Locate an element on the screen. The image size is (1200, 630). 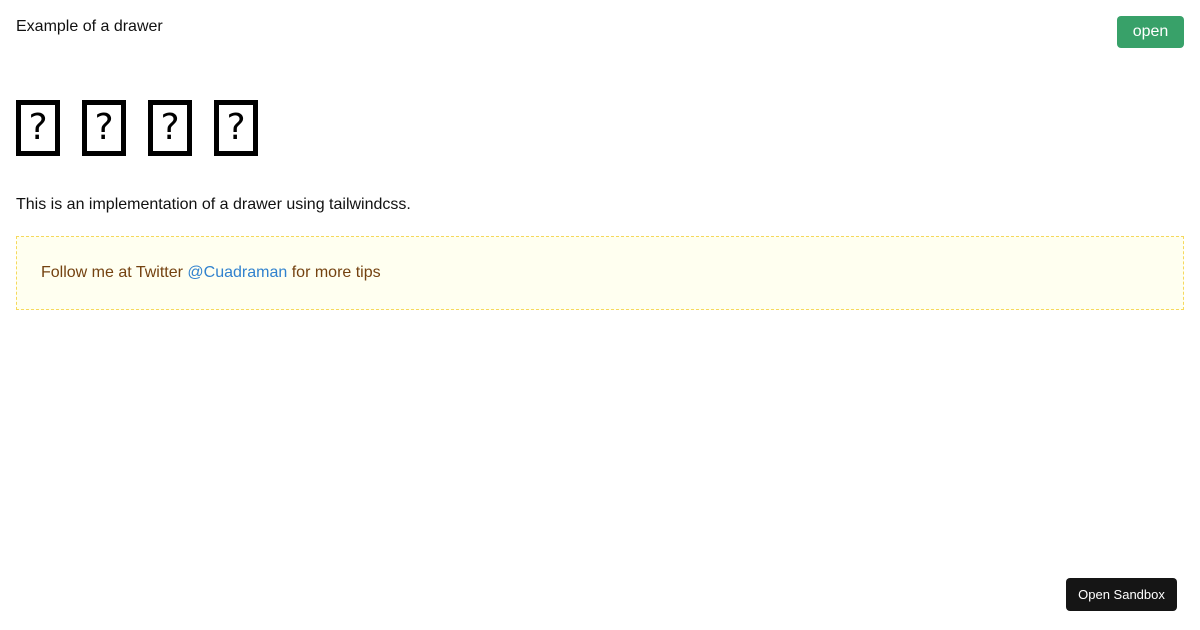
open-drawer-button: open is located at coordinates (1150, 32).